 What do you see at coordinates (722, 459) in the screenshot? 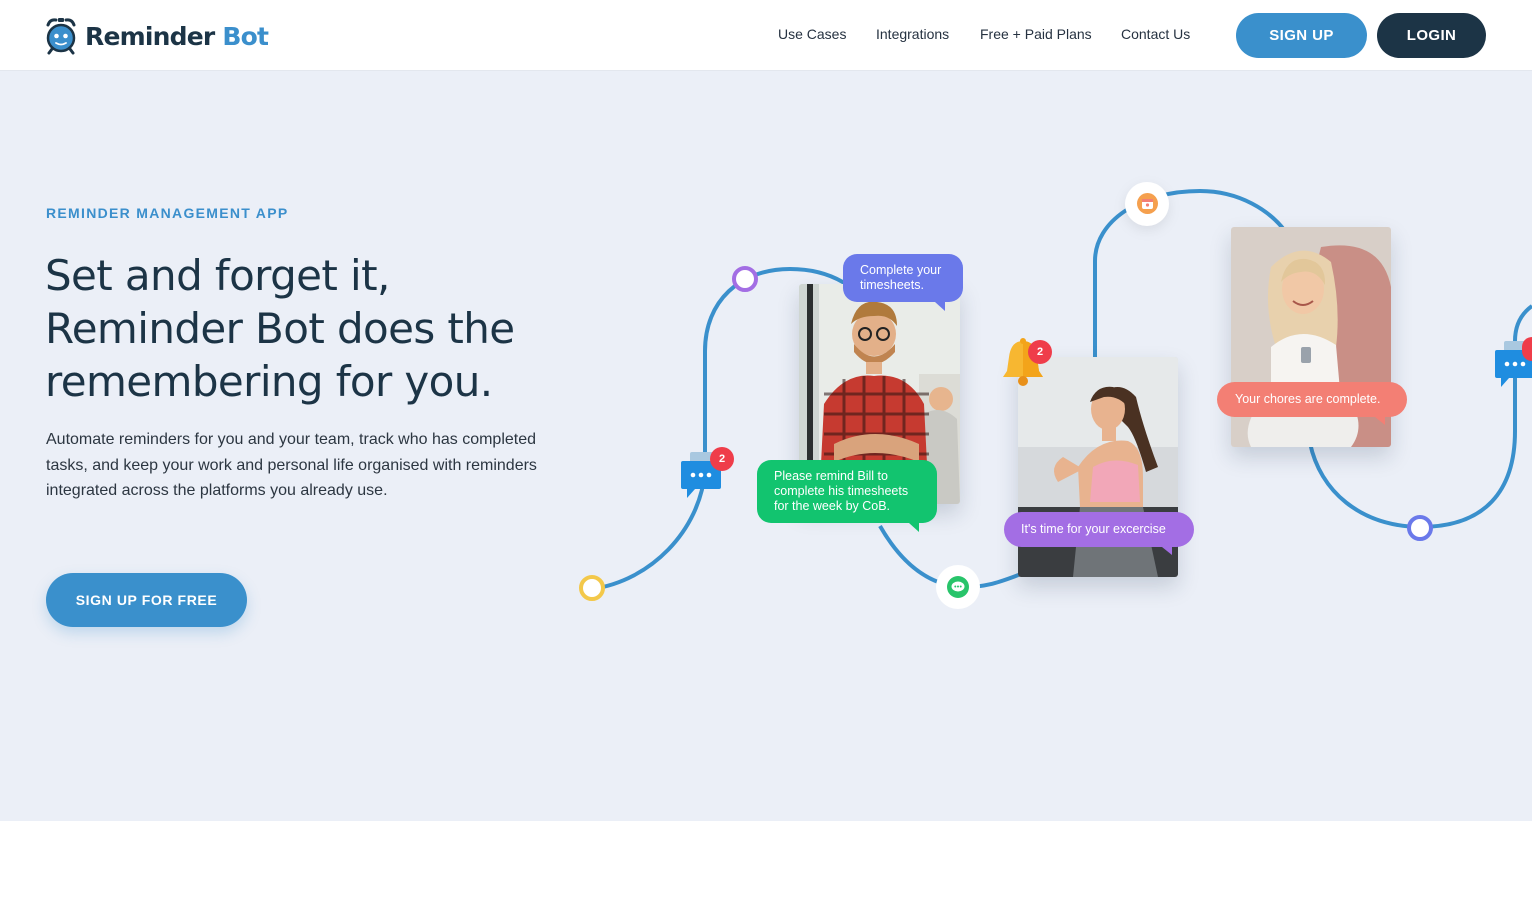
I see `chat-notification-badge: 2` at bounding box center [722, 459].